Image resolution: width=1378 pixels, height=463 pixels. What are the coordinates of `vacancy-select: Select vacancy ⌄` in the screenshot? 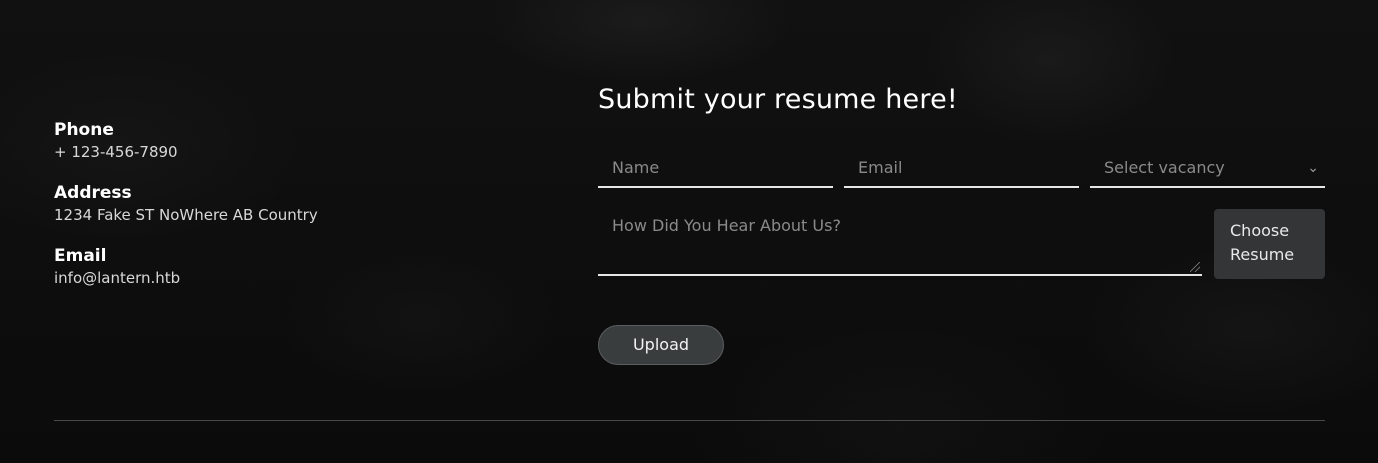 It's located at (1207, 168).